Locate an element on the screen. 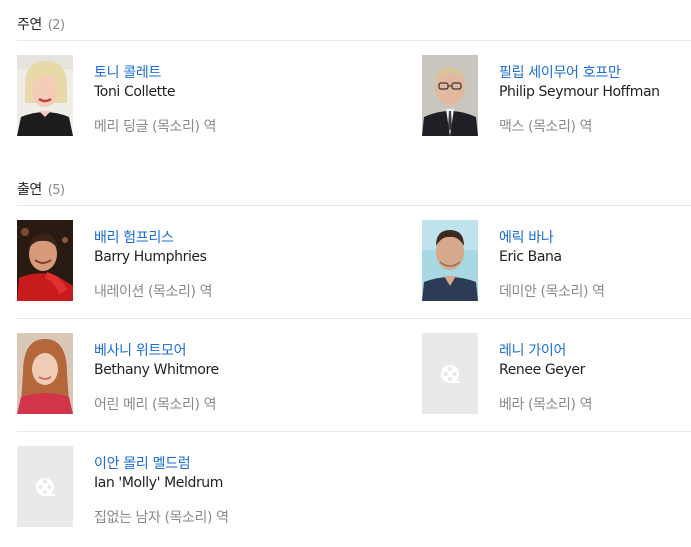 This screenshot has width=691, height=547. person-role: 어린 메리 (목소리) 역 is located at coordinates (155, 405).